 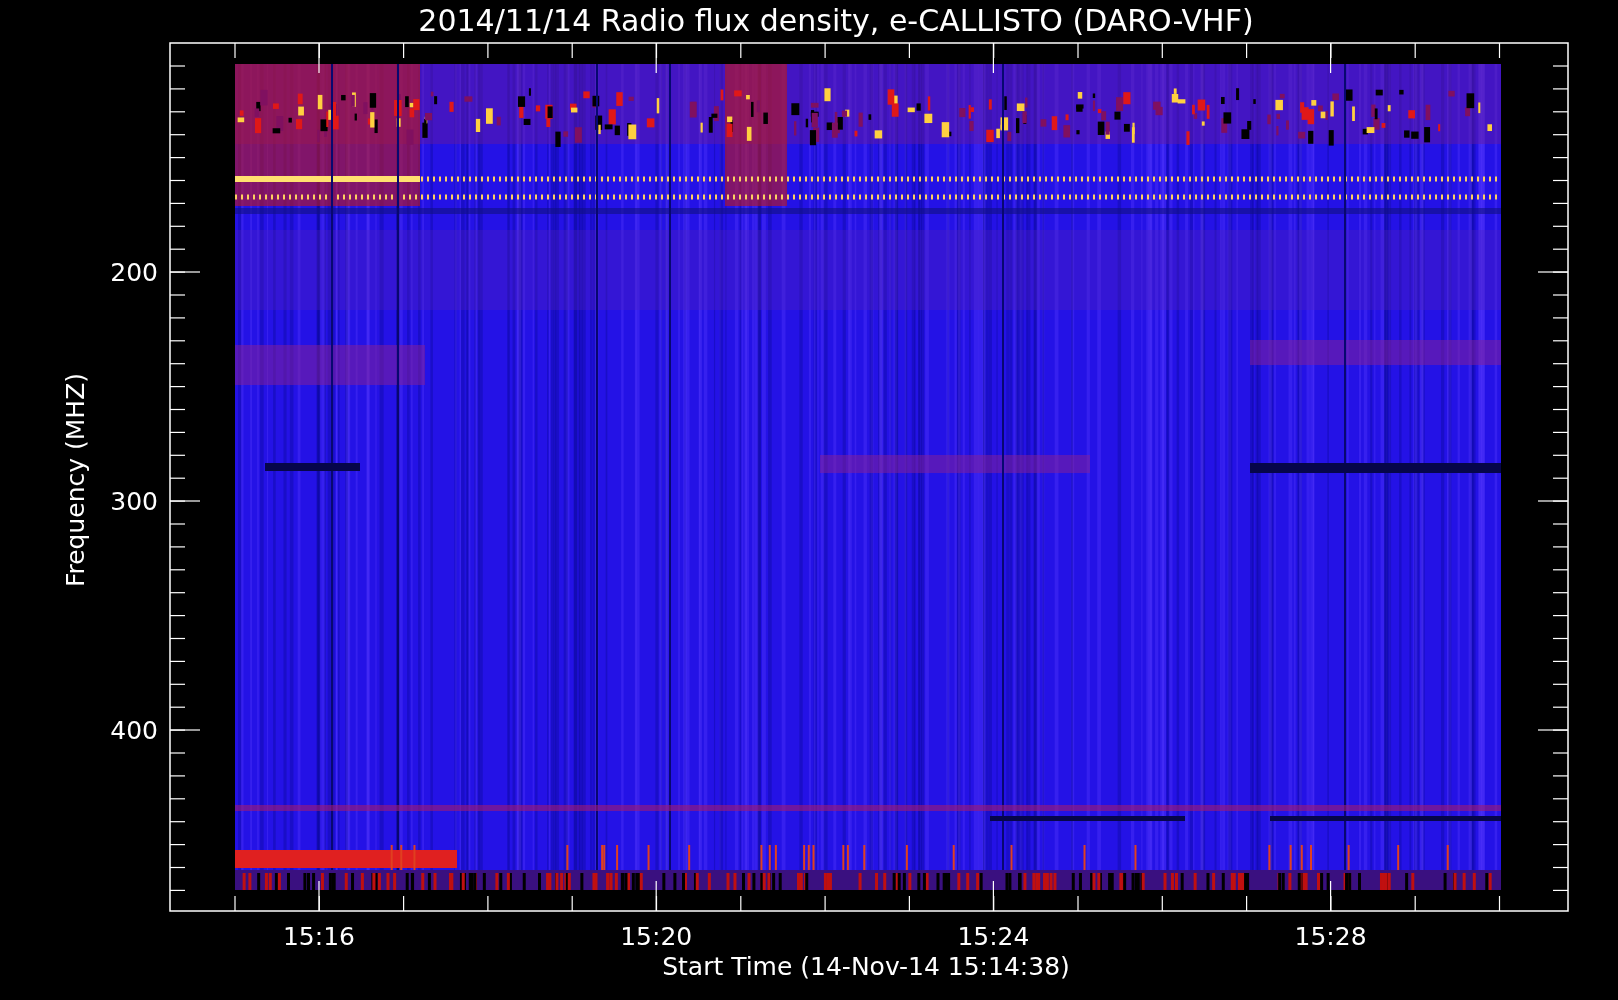 What do you see at coordinates (993, 936) in the screenshot?
I see `x-tick-label: 15:24` at bounding box center [993, 936].